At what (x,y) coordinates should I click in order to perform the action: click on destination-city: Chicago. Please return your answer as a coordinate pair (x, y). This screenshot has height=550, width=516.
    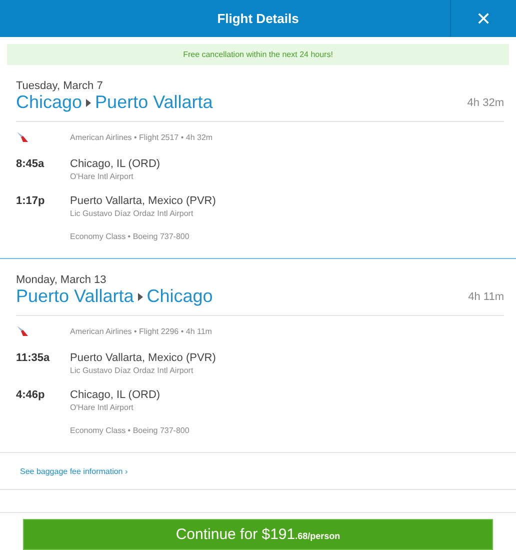
    Looking at the image, I should click on (179, 296).